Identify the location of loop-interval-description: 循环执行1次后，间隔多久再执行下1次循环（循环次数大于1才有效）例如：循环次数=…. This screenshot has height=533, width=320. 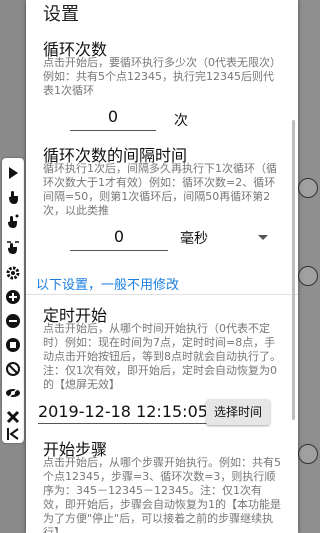
(160, 189).